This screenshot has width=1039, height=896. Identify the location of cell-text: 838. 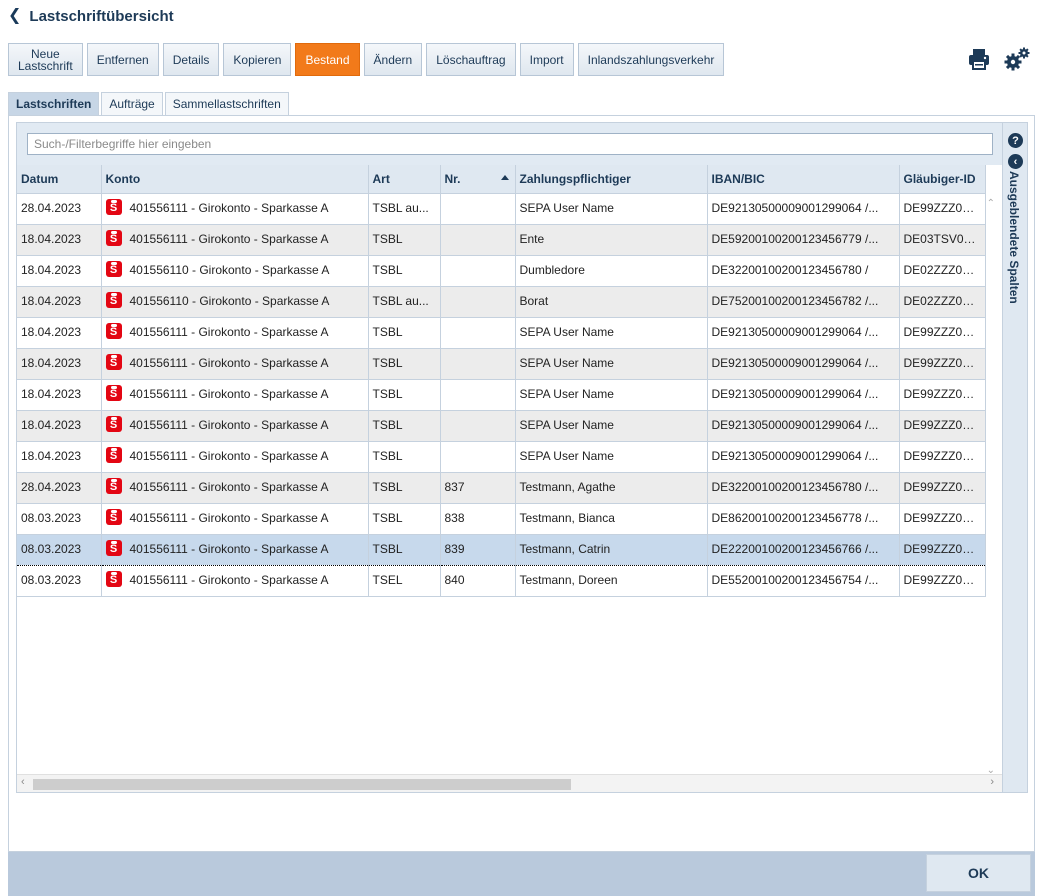
(454, 517).